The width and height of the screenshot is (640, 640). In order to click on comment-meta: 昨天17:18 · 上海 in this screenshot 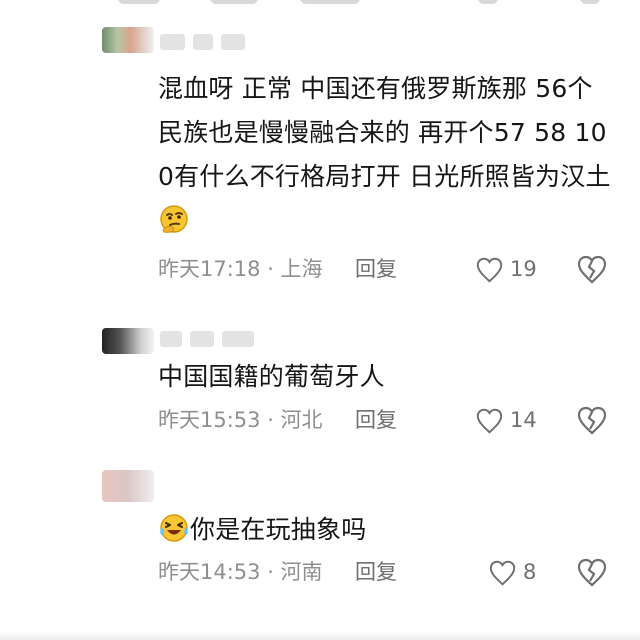, I will do `click(240, 269)`.